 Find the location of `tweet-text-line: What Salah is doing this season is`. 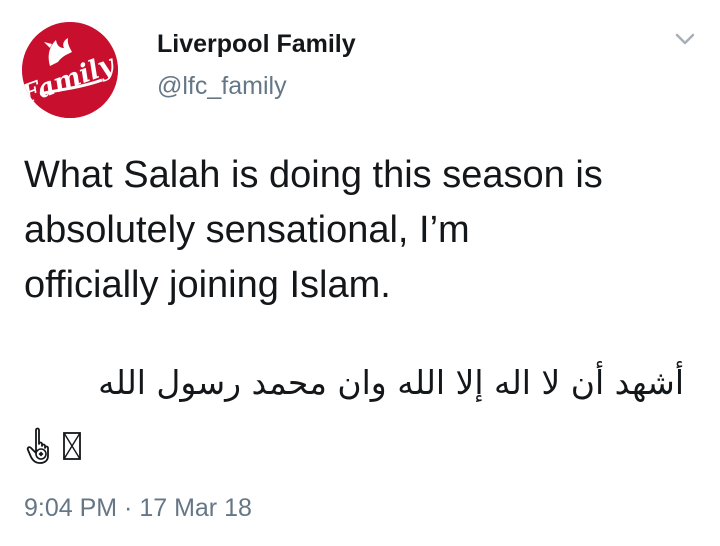

tweet-text-line: What Salah is doing this season is is located at coordinates (313, 175).